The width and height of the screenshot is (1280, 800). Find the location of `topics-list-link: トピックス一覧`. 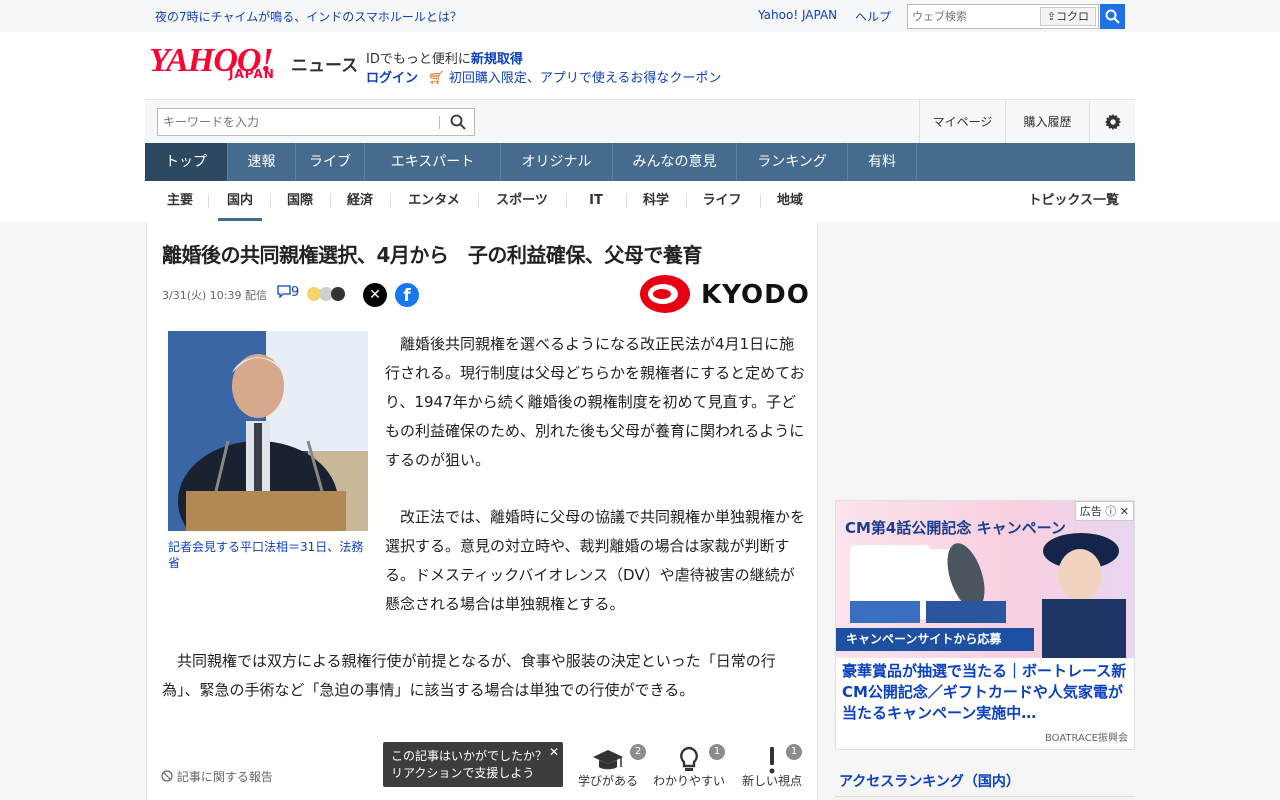

topics-list-link: トピックス一覧 is located at coordinates (1073, 201).